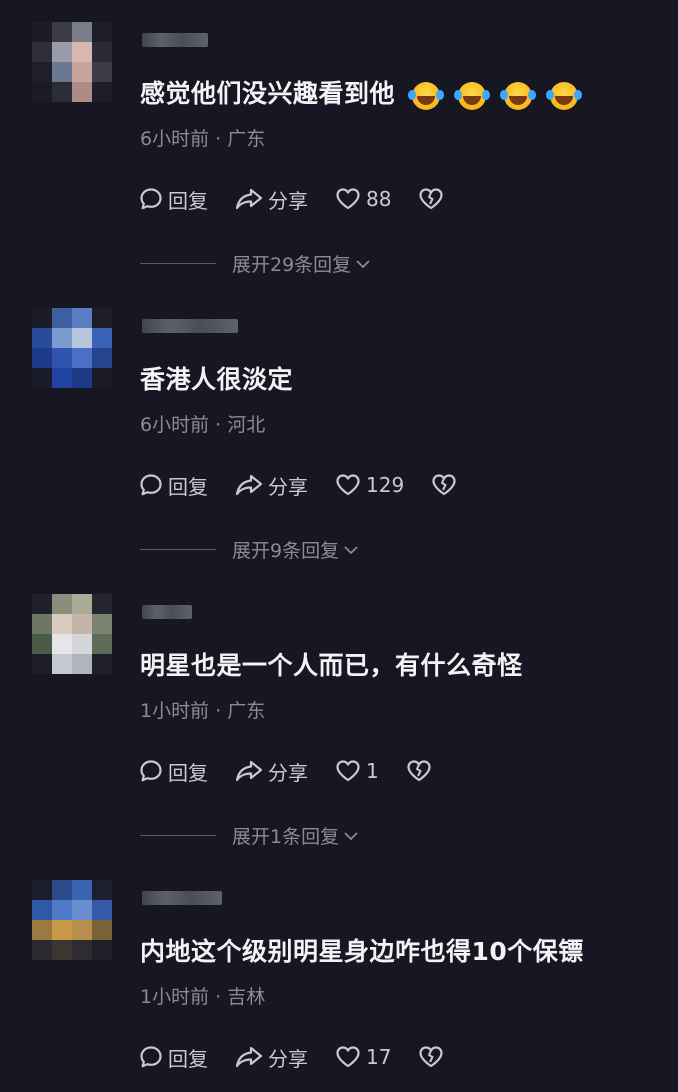  I want to click on expand-replies-label: 展开9条回复, so click(286, 551).